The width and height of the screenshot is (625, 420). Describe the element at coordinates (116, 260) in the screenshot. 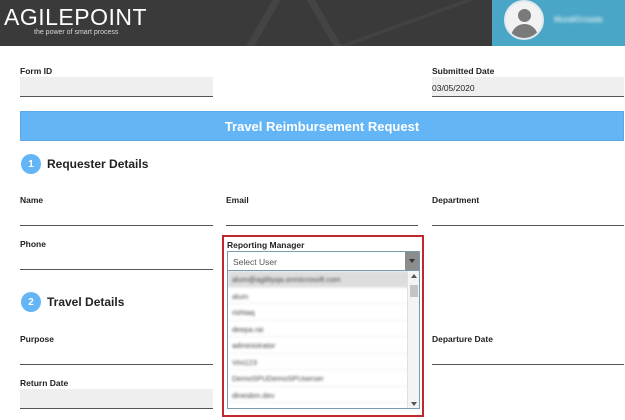

I see `phone-field` at that location.